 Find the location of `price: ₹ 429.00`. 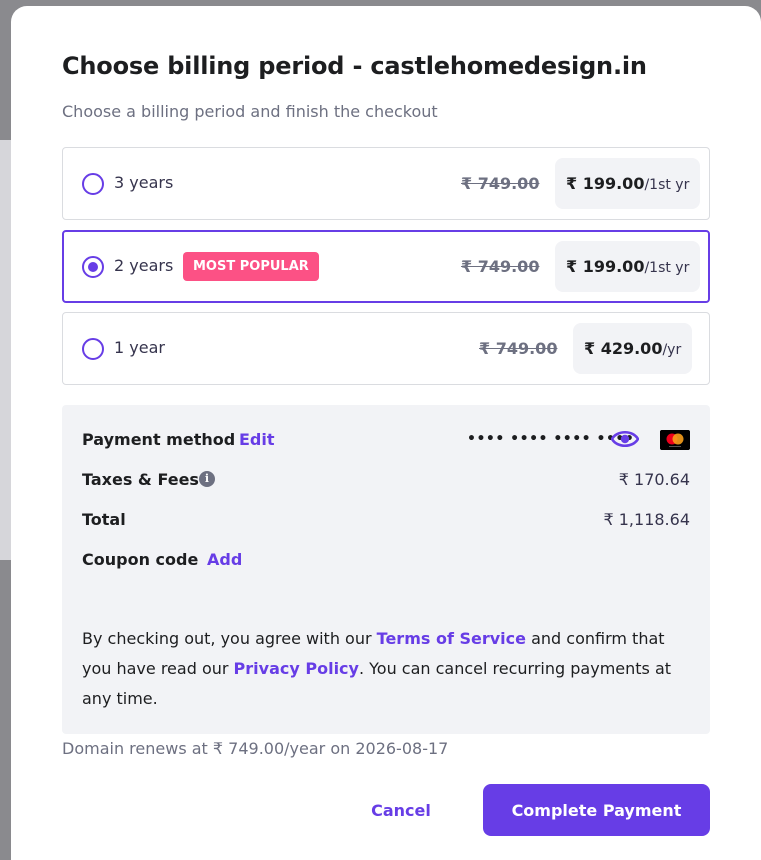

price: ₹ 429.00 is located at coordinates (623, 348).